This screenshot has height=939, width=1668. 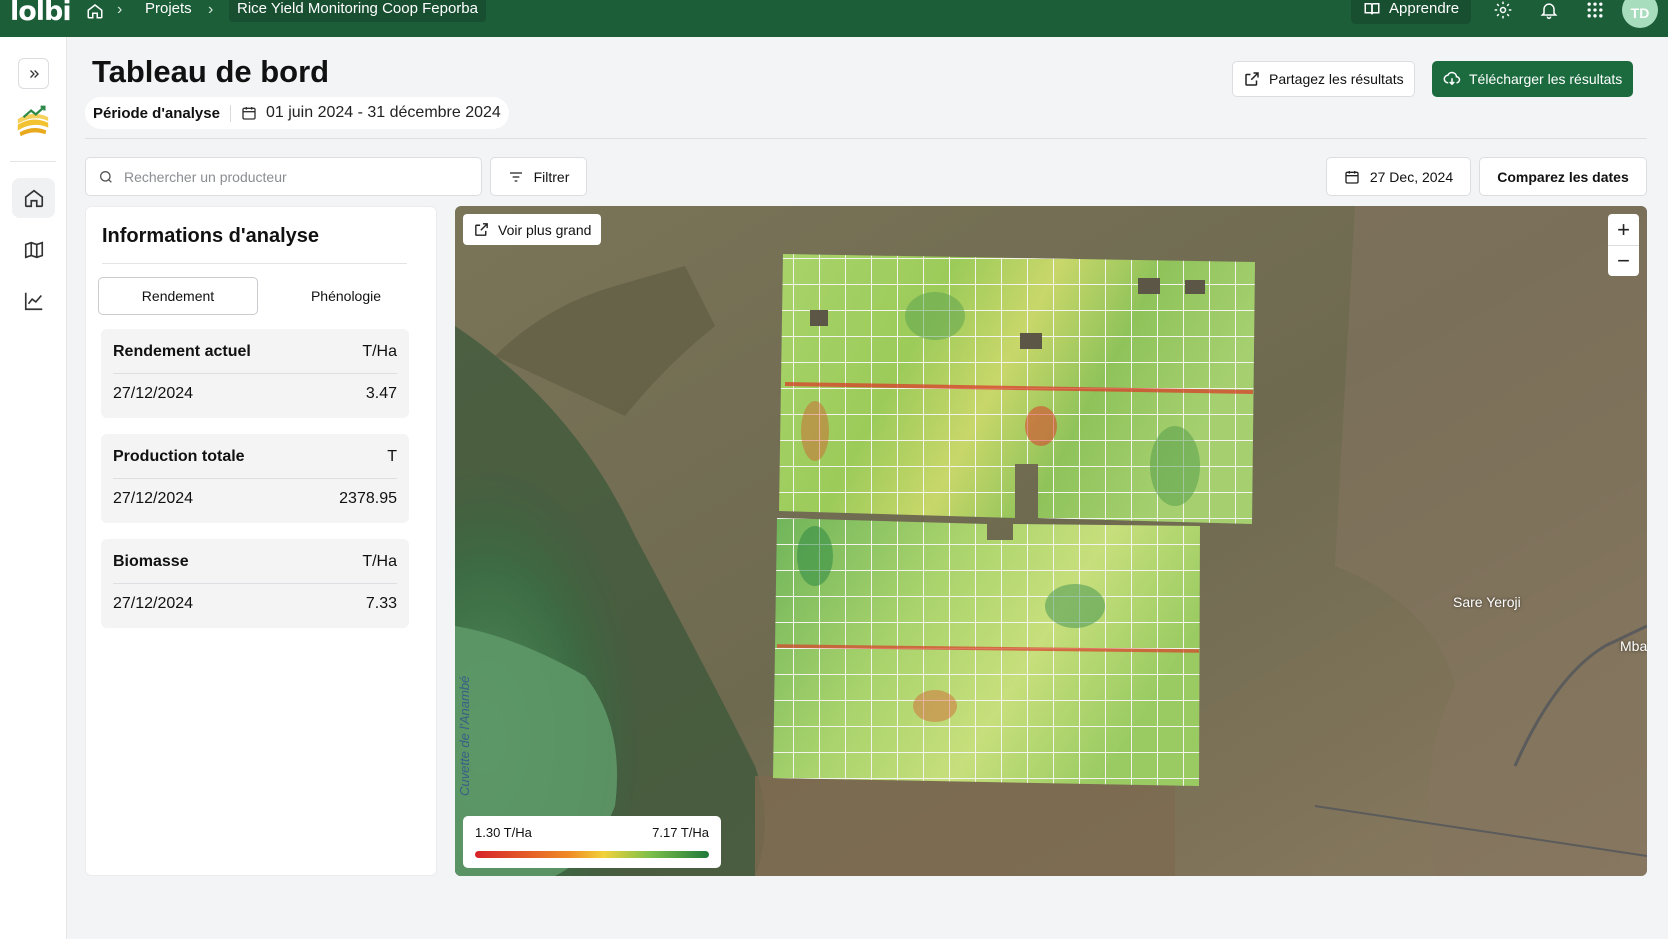 I want to click on sidebar-item-analytics, so click(x=33, y=301).